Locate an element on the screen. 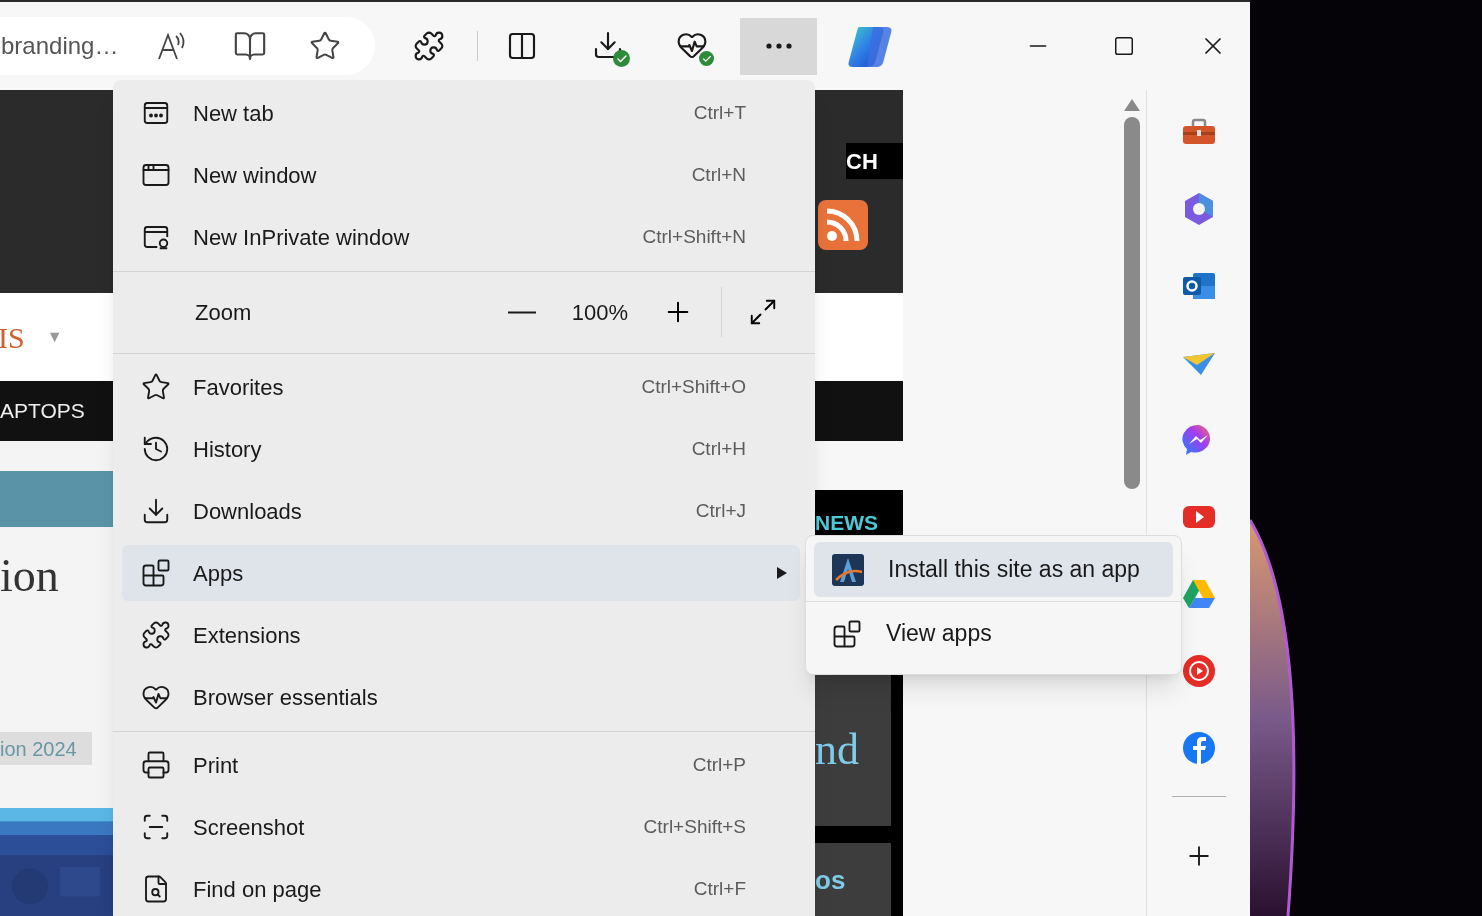  history-icon is located at coordinates (156, 449).